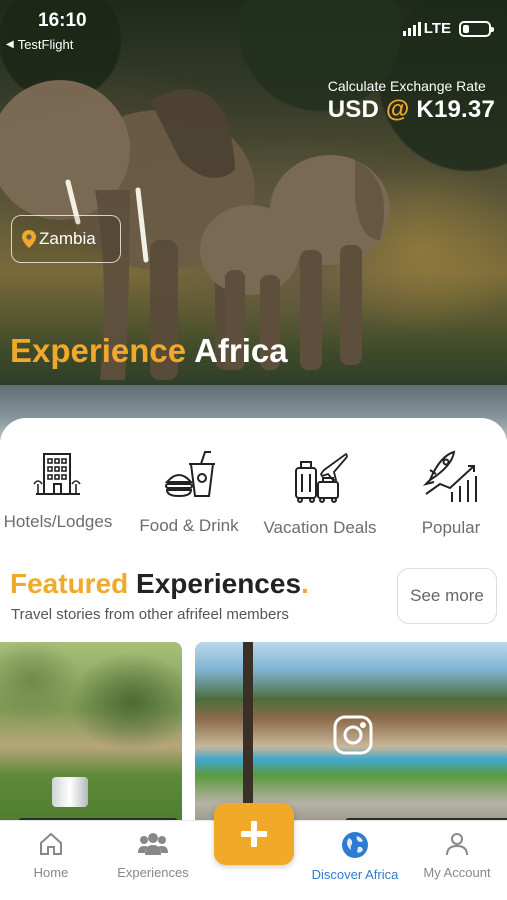 This screenshot has width=507, height=900. I want to click on category-label: Popular, so click(451, 527).